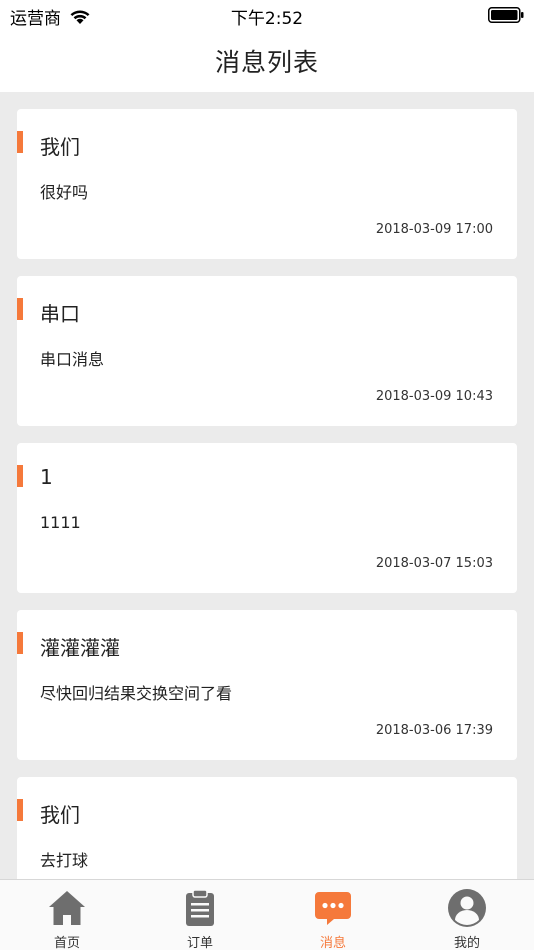  I want to click on message-time: 2018-03-06 17:39, so click(434, 730).